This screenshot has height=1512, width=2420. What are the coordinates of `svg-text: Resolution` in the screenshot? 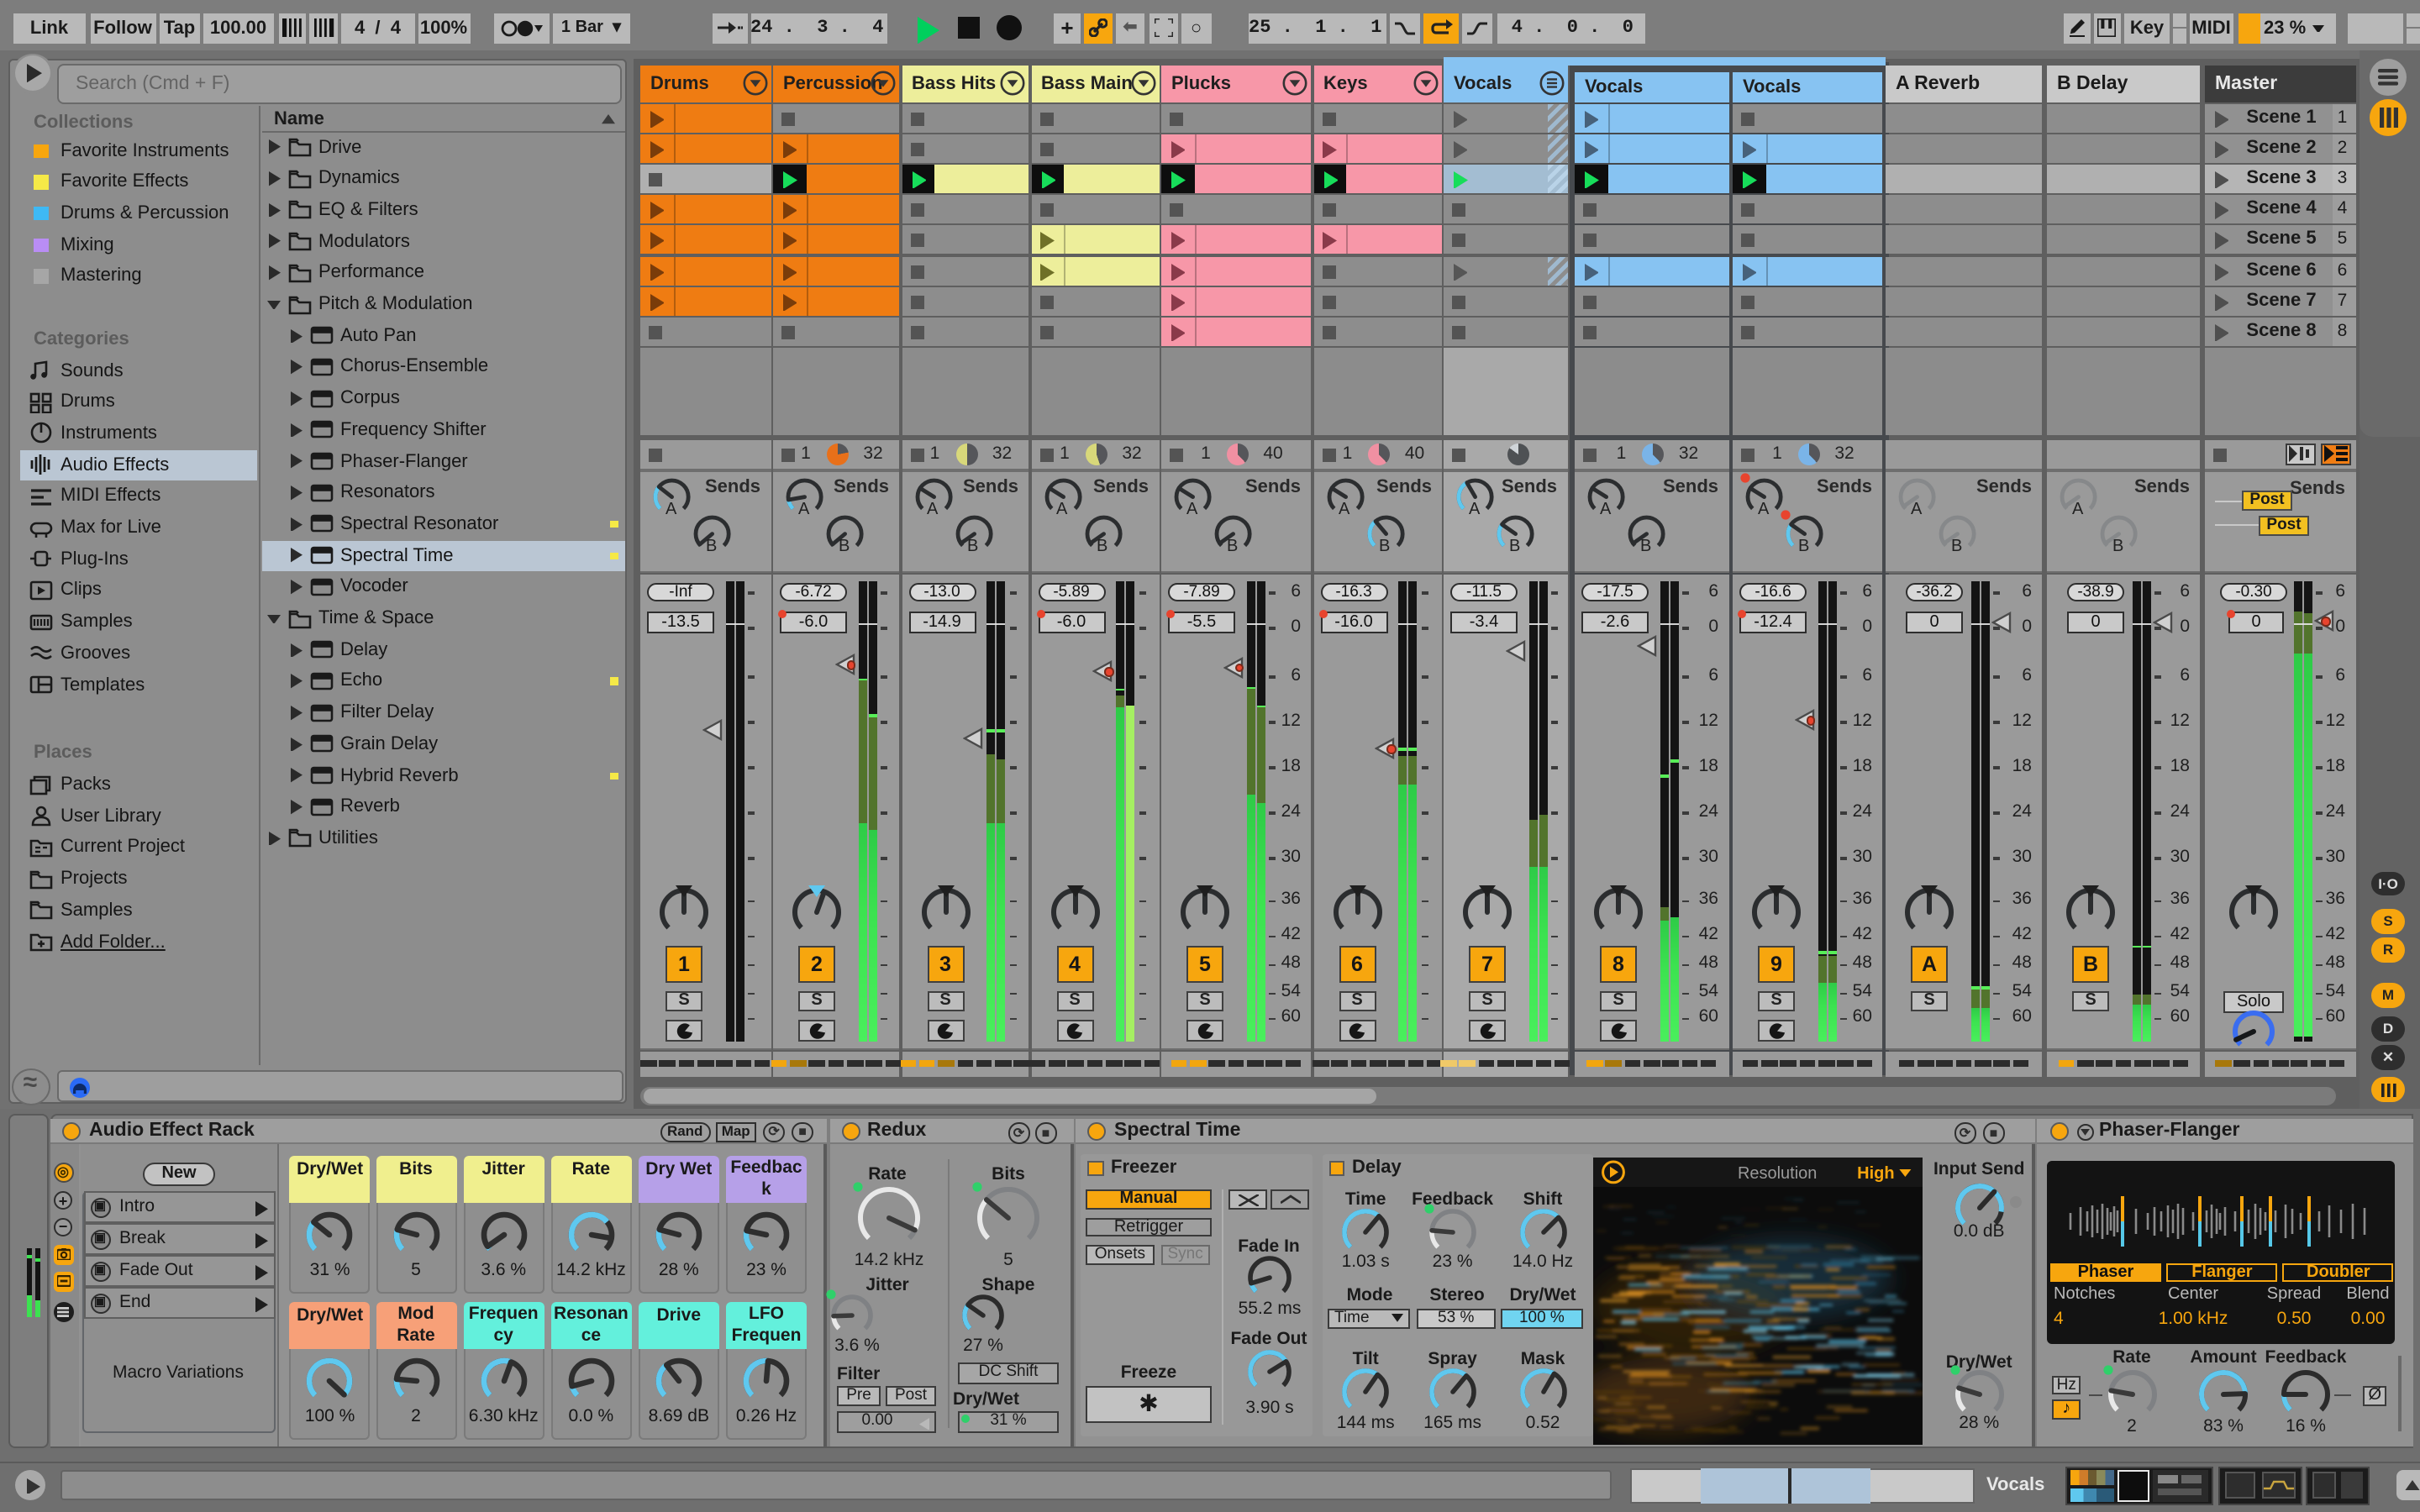 It's located at (1779, 1173).